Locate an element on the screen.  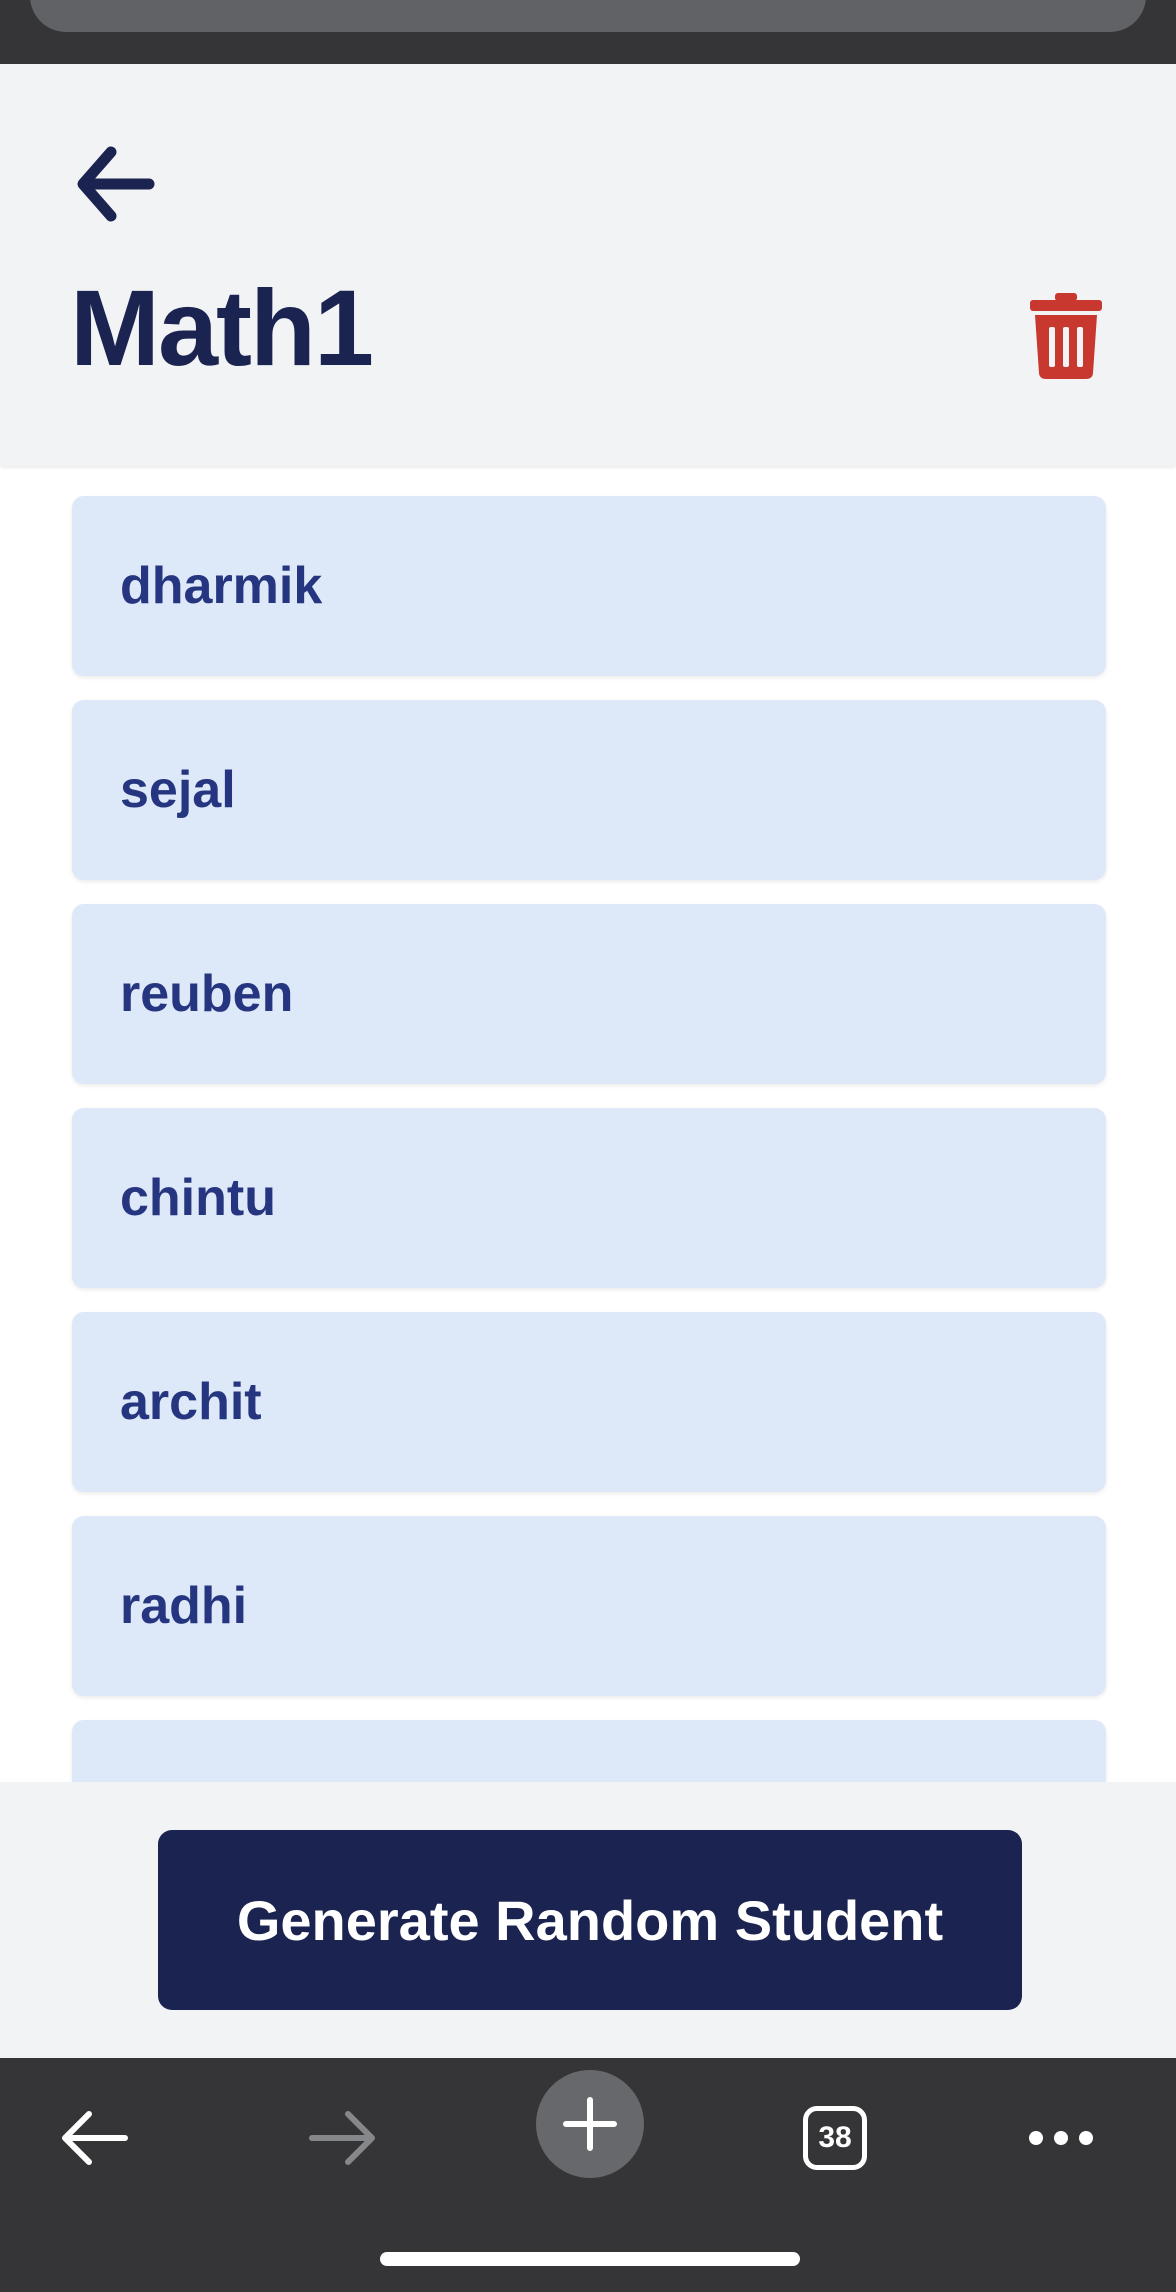
student-name: radhi is located at coordinates (184, 1606).